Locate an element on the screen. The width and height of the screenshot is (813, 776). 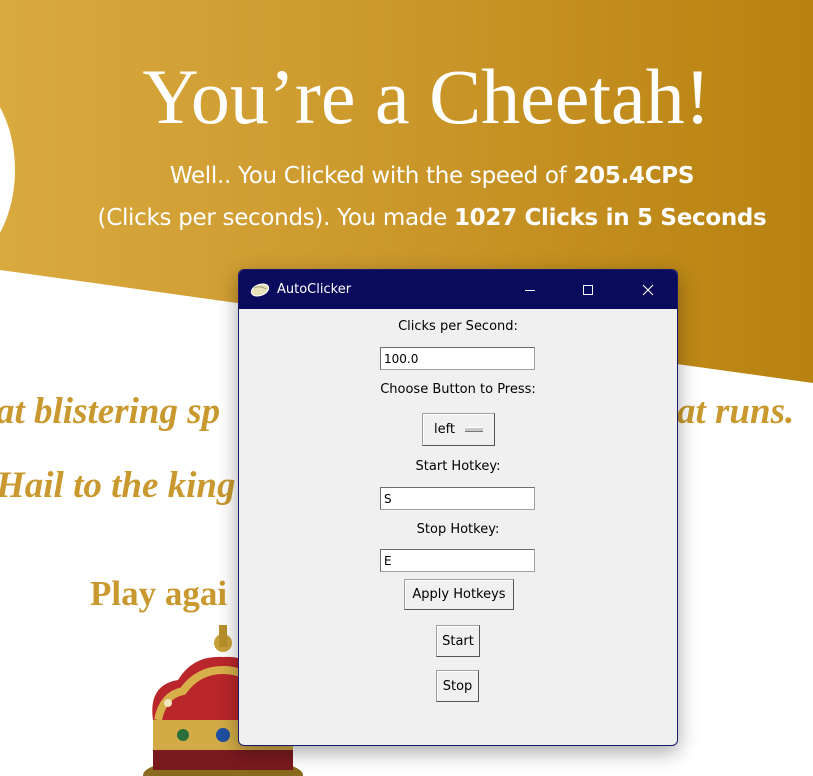
mouse-button-dropdown: left is located at coordinates (458, 429).